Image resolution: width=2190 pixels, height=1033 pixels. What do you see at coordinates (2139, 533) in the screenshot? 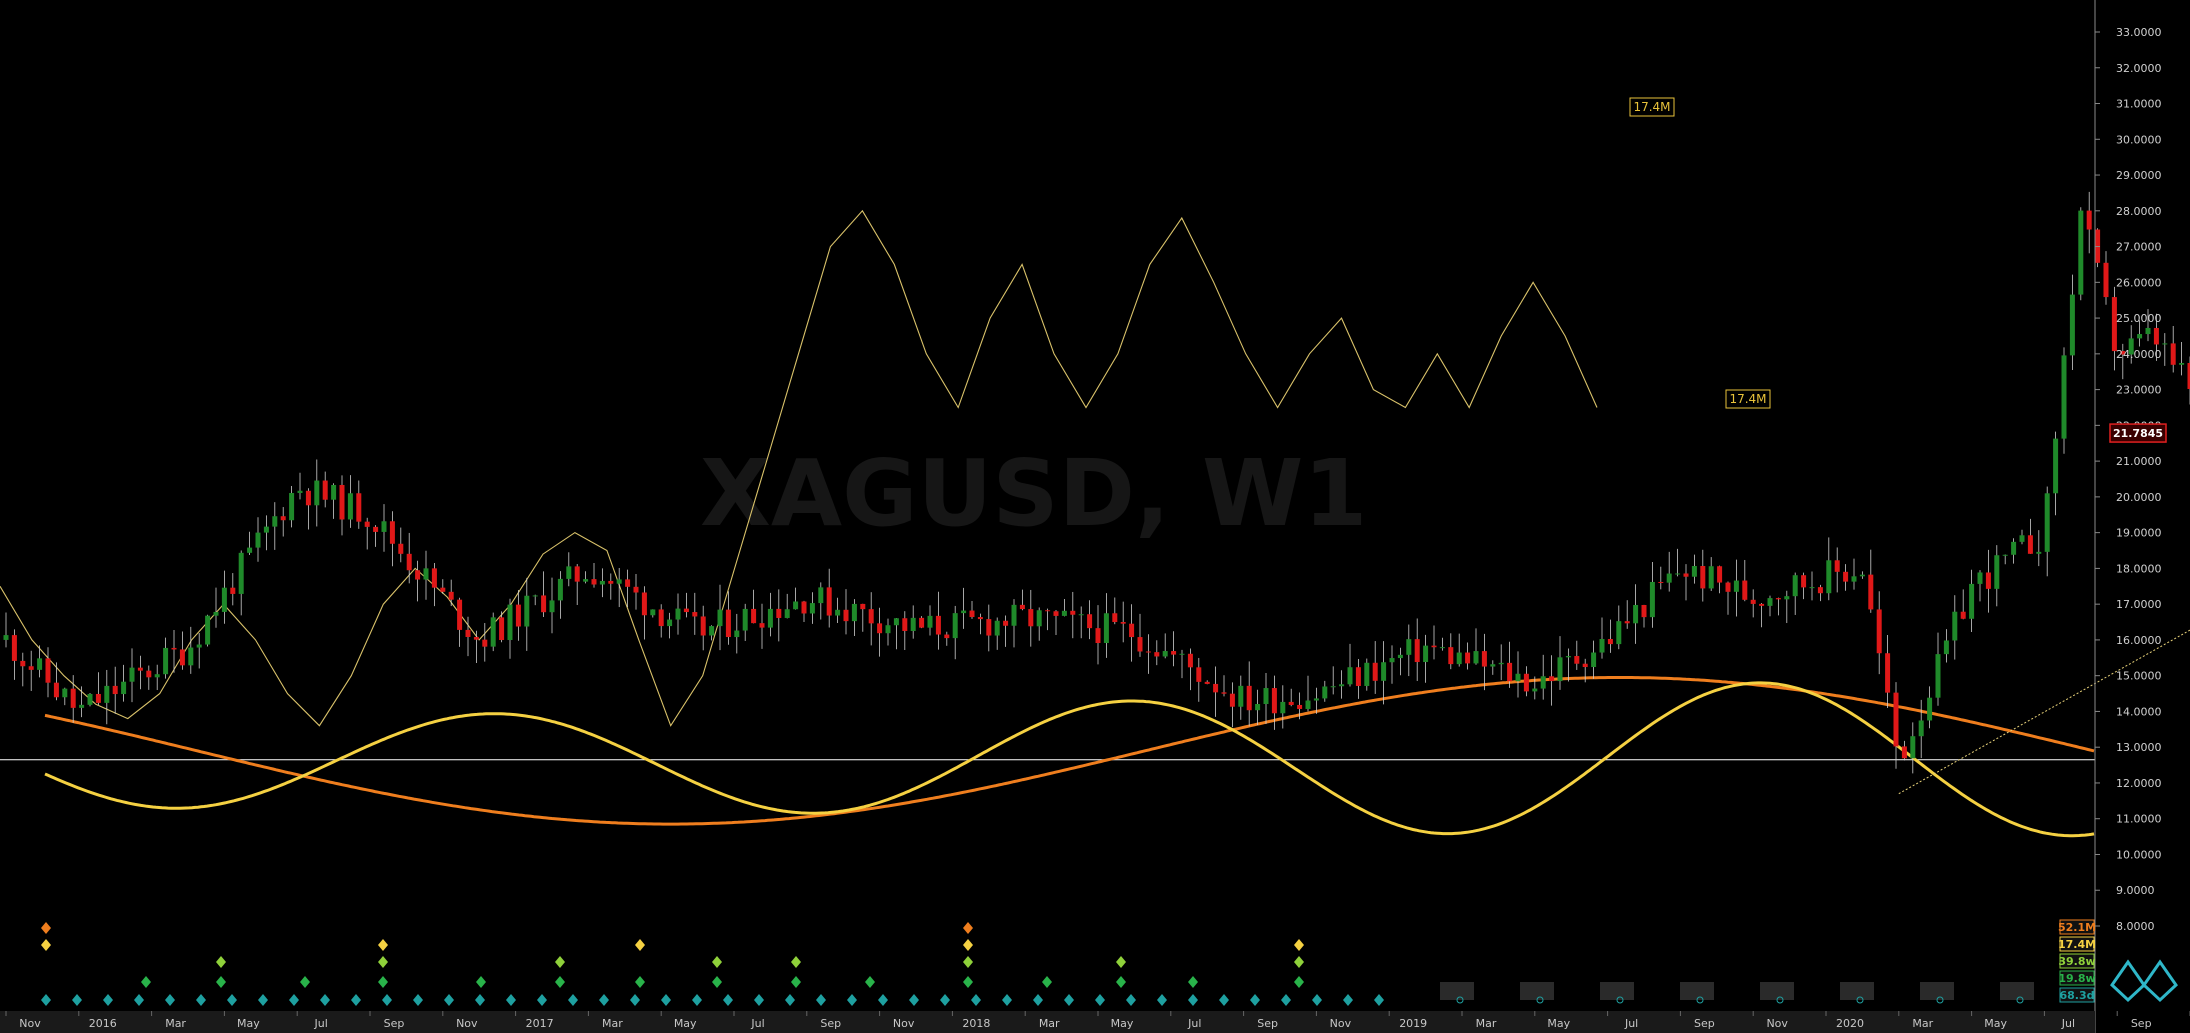
I see `price-tick-label: 19.0000` at bounding box center [2139, 533].